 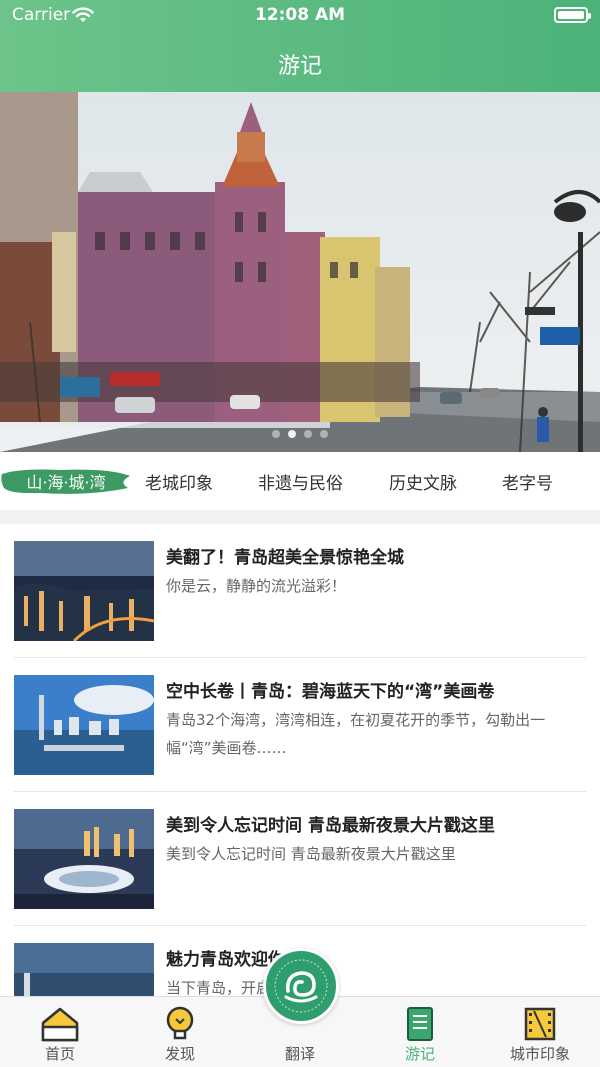 I want to click on status-bar: Carrier 12:08 AM, so click(x=300, y=15).